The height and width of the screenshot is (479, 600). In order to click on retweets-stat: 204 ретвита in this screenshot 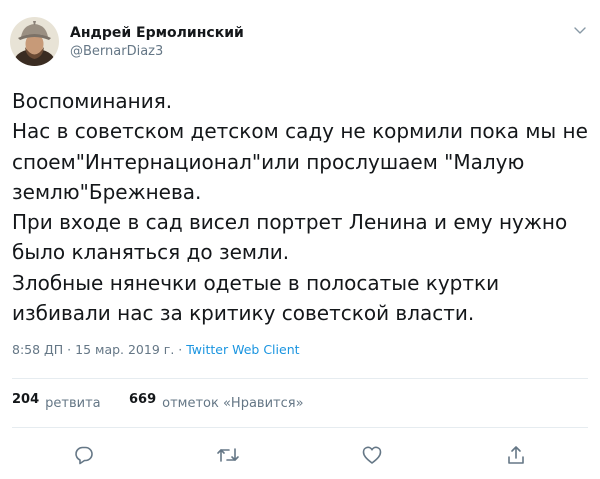, I will do `click(56, 401)`.